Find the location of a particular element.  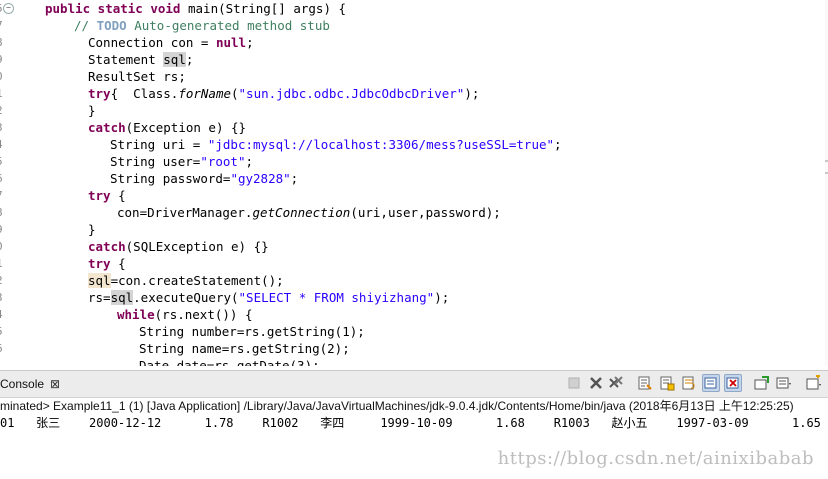

code-text: try { is located at coordinates (107, 195).